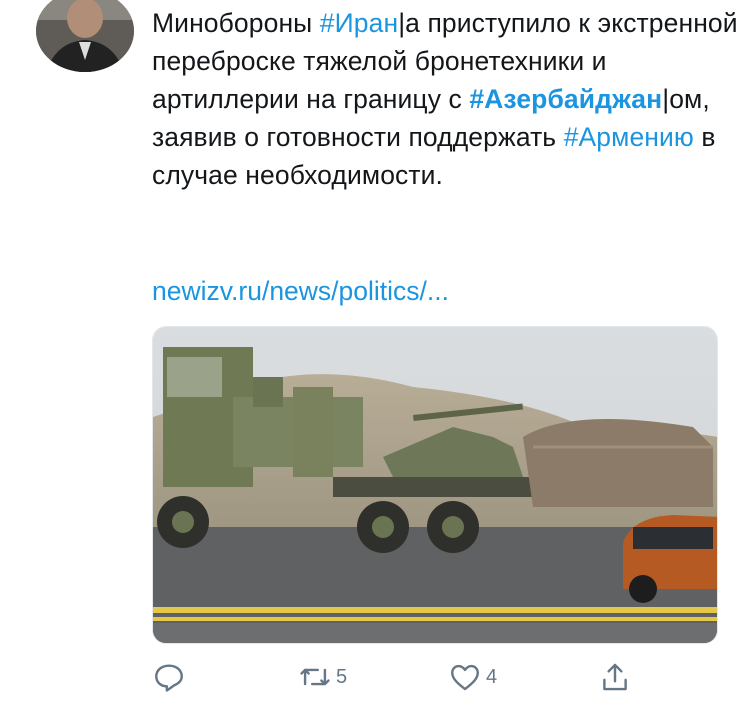  What do you see at coordinates (315, 677) in the screenshot?
I see `retweet-icon` at bounding box center [315, 677].